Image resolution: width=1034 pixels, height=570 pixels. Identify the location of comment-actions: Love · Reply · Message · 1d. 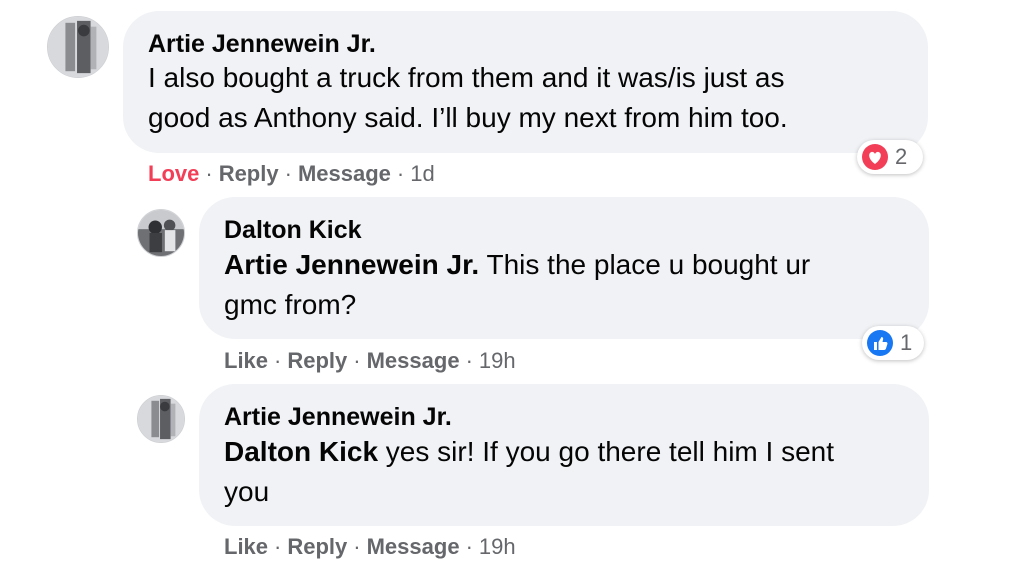
(291, 174).